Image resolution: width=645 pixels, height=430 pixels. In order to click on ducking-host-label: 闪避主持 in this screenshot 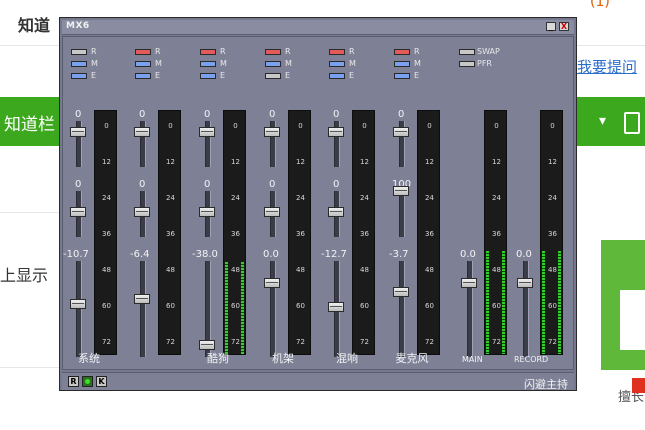, I will do `click(546, 384)`.